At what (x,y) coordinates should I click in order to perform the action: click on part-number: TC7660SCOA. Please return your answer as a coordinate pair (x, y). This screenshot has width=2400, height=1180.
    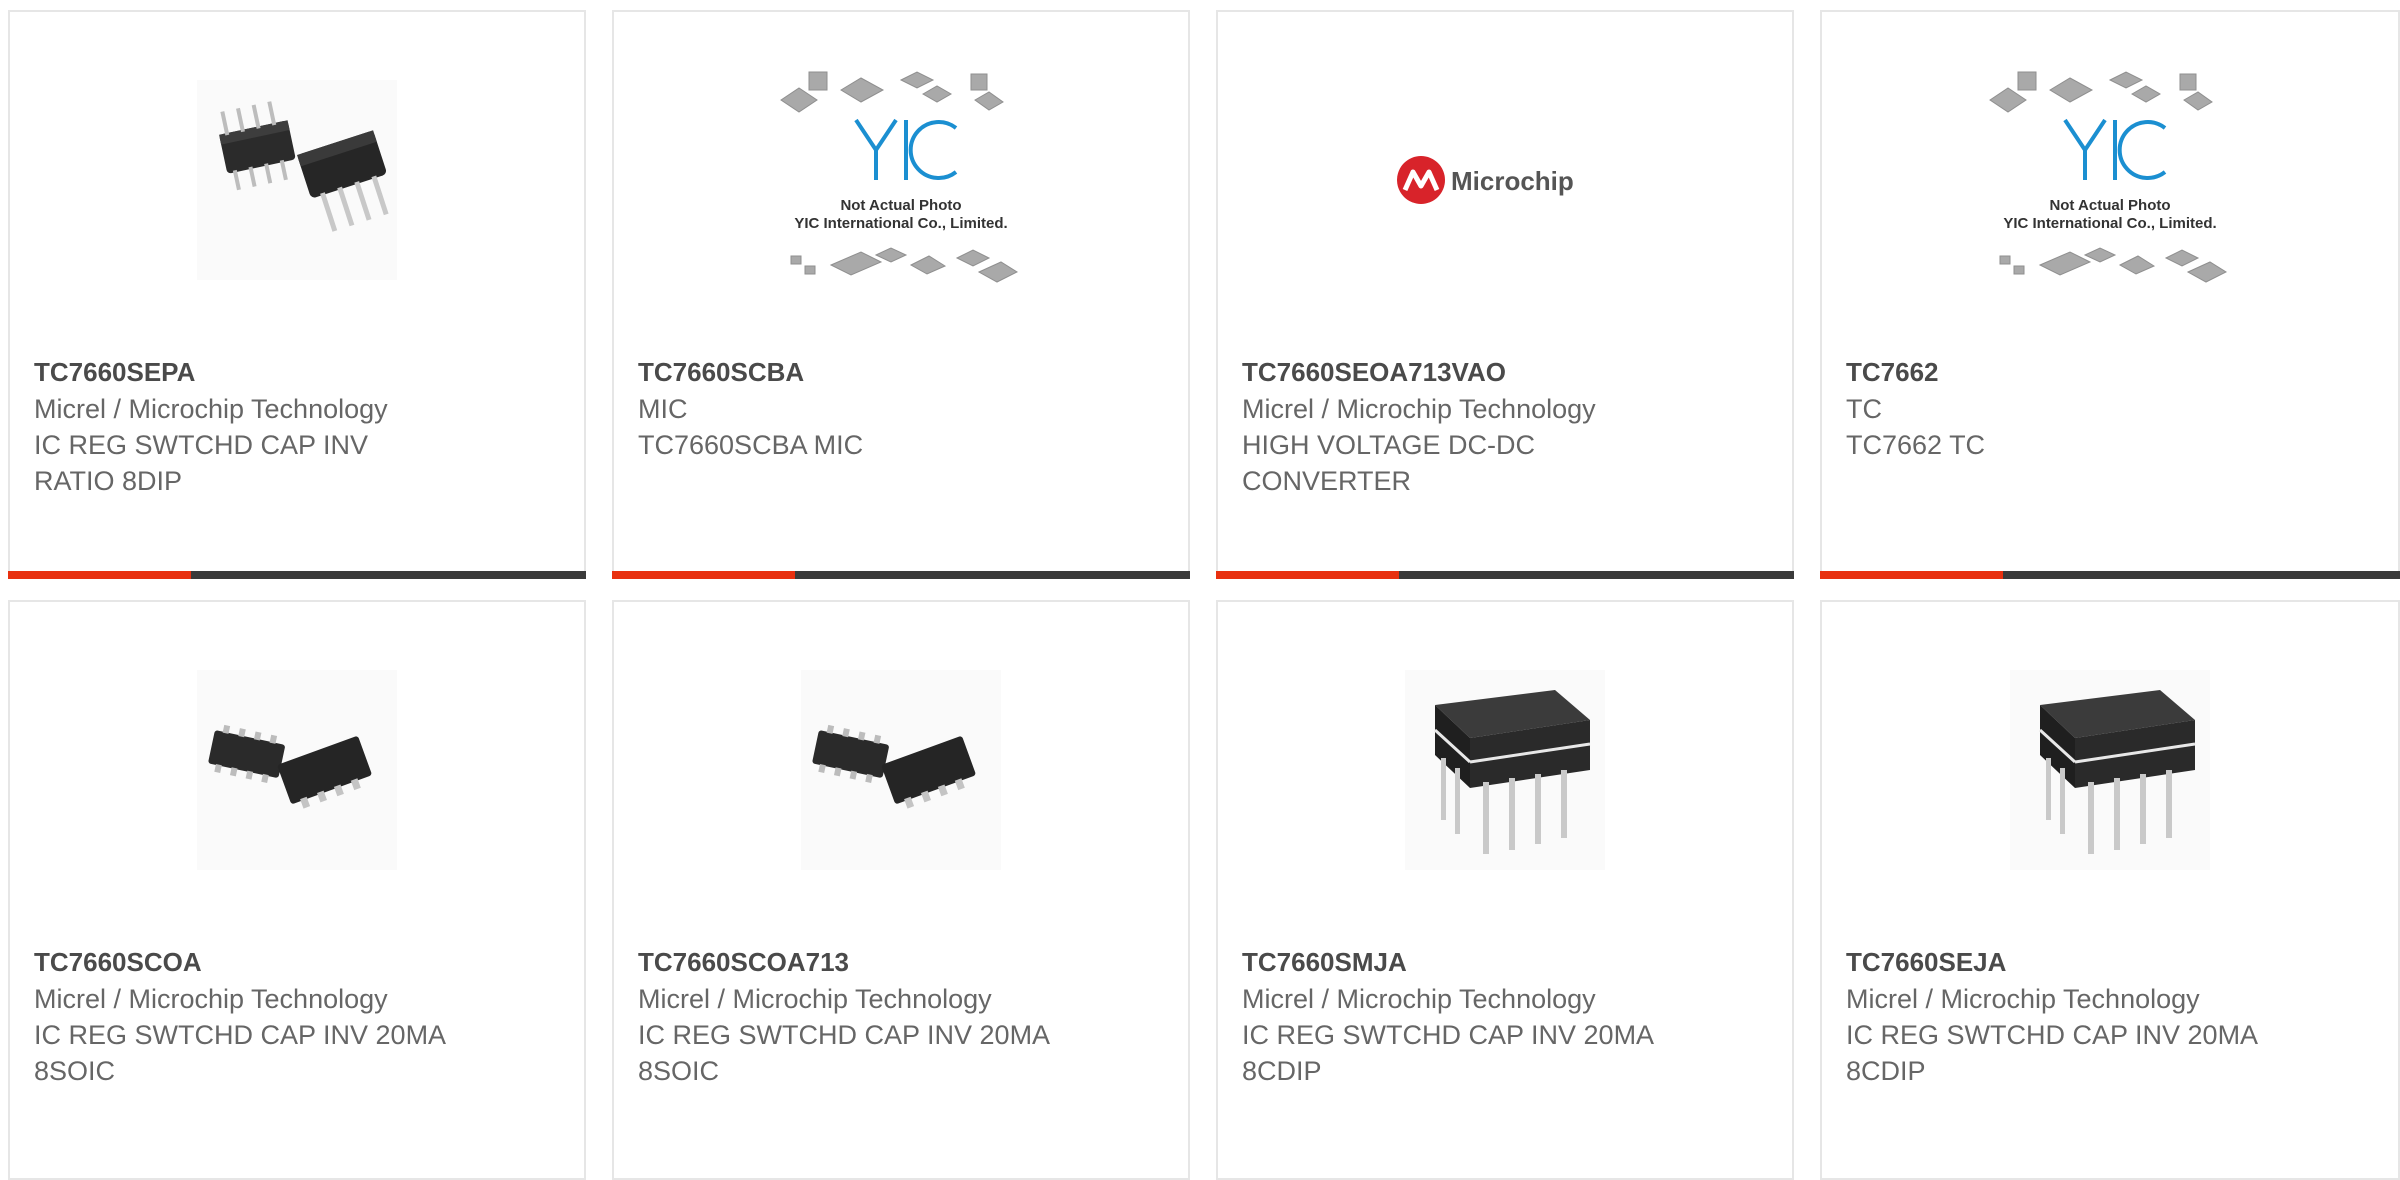
    Looking at the image, I should click on (299, 962).